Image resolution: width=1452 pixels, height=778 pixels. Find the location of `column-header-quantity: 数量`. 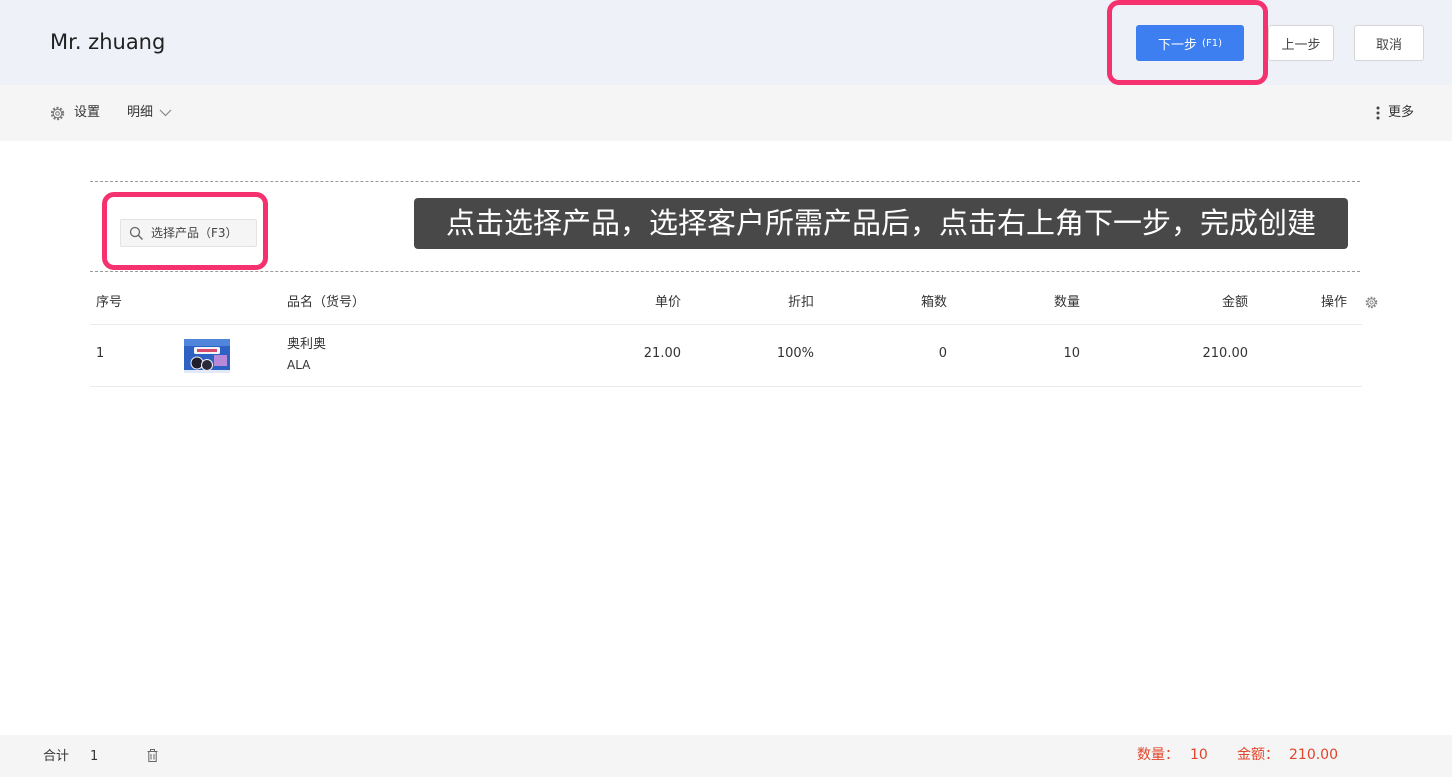

column-header-quantity: 数量 is located at coordinates (1066, 302).